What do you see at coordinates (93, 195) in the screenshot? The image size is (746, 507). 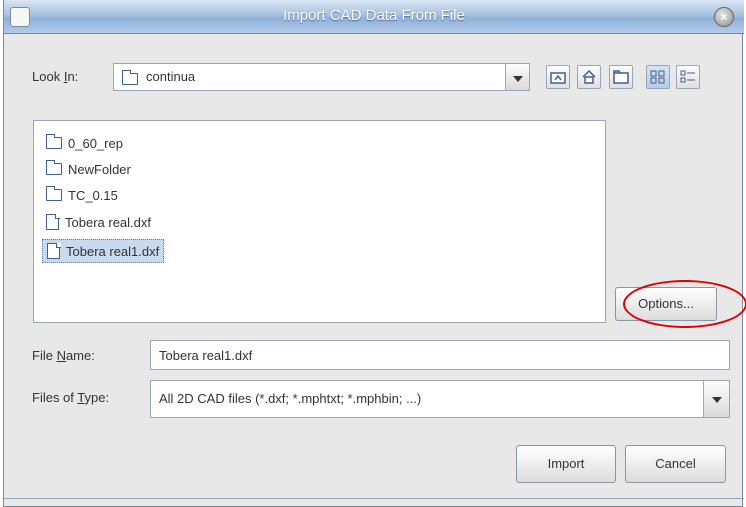 I see `file-name: TC_0.15` at bounding box center [93, 195].